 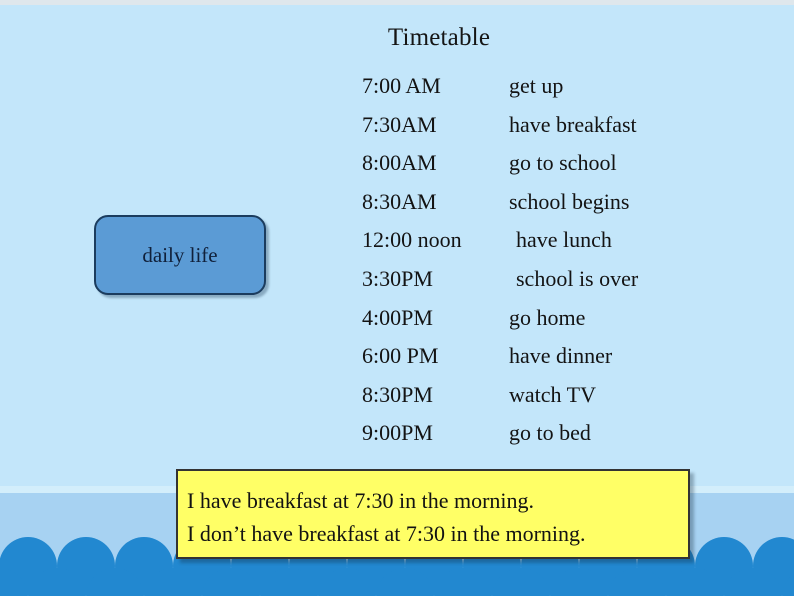 What do you see at coordinates (564, 240) in the screenshot?
I see `timetable-activity: have lunch` at bounding box center [564, 240].